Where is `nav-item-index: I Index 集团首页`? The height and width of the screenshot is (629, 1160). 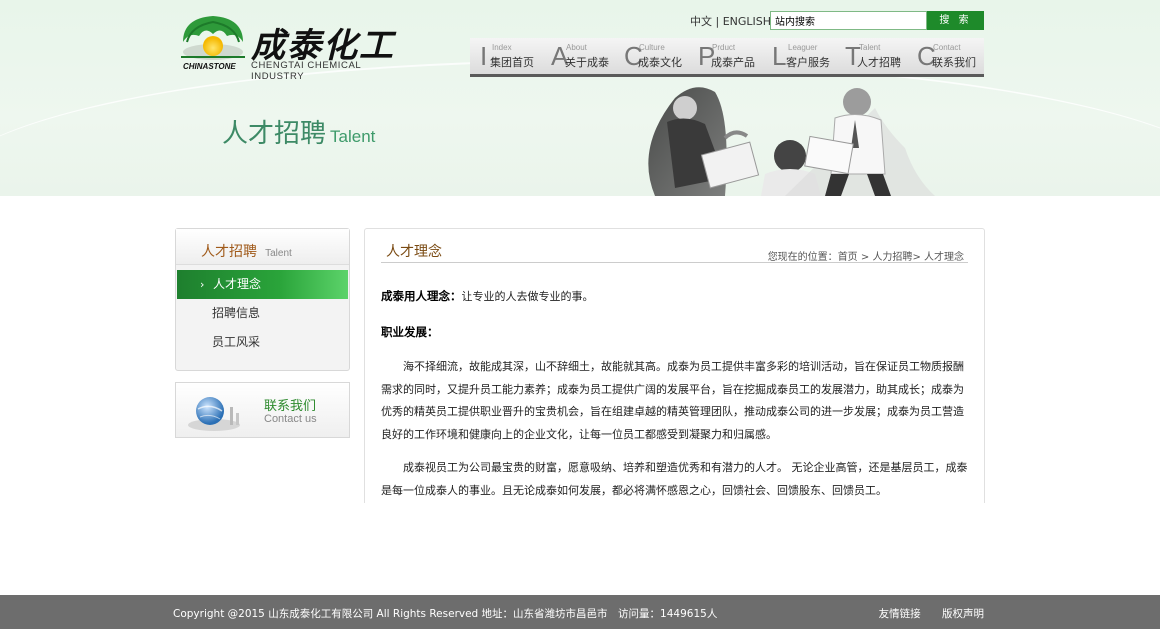 nav-item-index: I Index 集团首页 is located at coordinates (512, 57).